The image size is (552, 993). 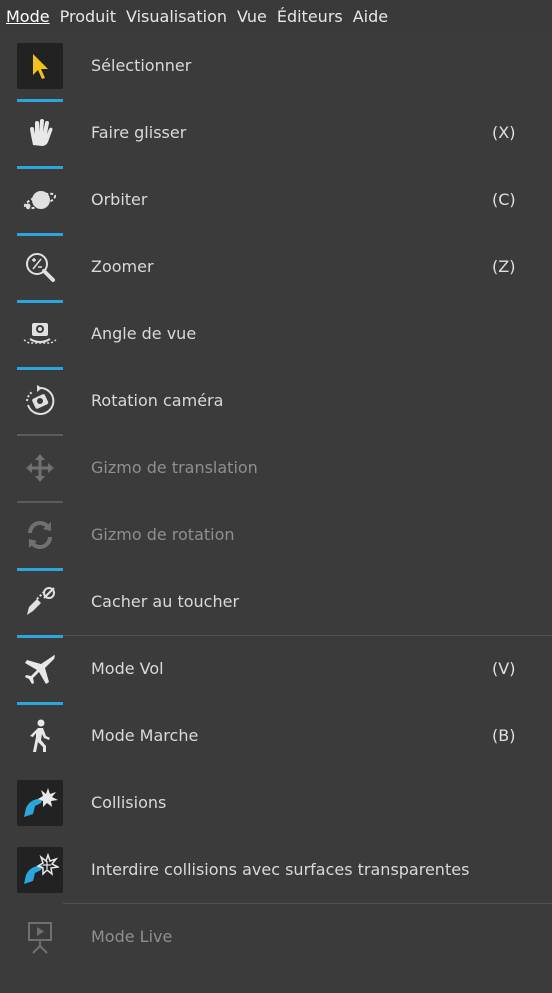 I want to click on rotation-gizmo-icon, so click(x=40, y=535).